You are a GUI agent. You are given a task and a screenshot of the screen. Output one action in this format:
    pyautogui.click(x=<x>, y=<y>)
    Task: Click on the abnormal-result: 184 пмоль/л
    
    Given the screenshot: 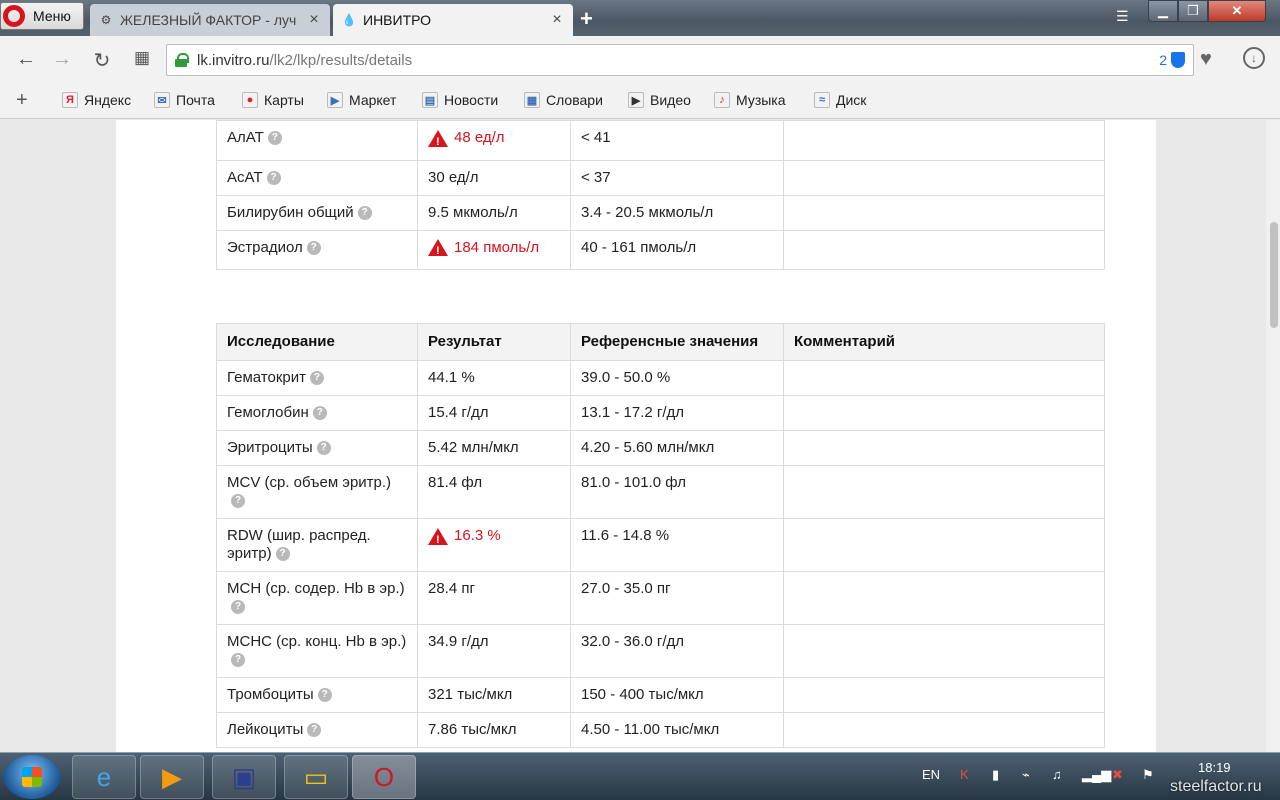 What is the action you would take?
    pyautogui.click(x=483, y=249)
    